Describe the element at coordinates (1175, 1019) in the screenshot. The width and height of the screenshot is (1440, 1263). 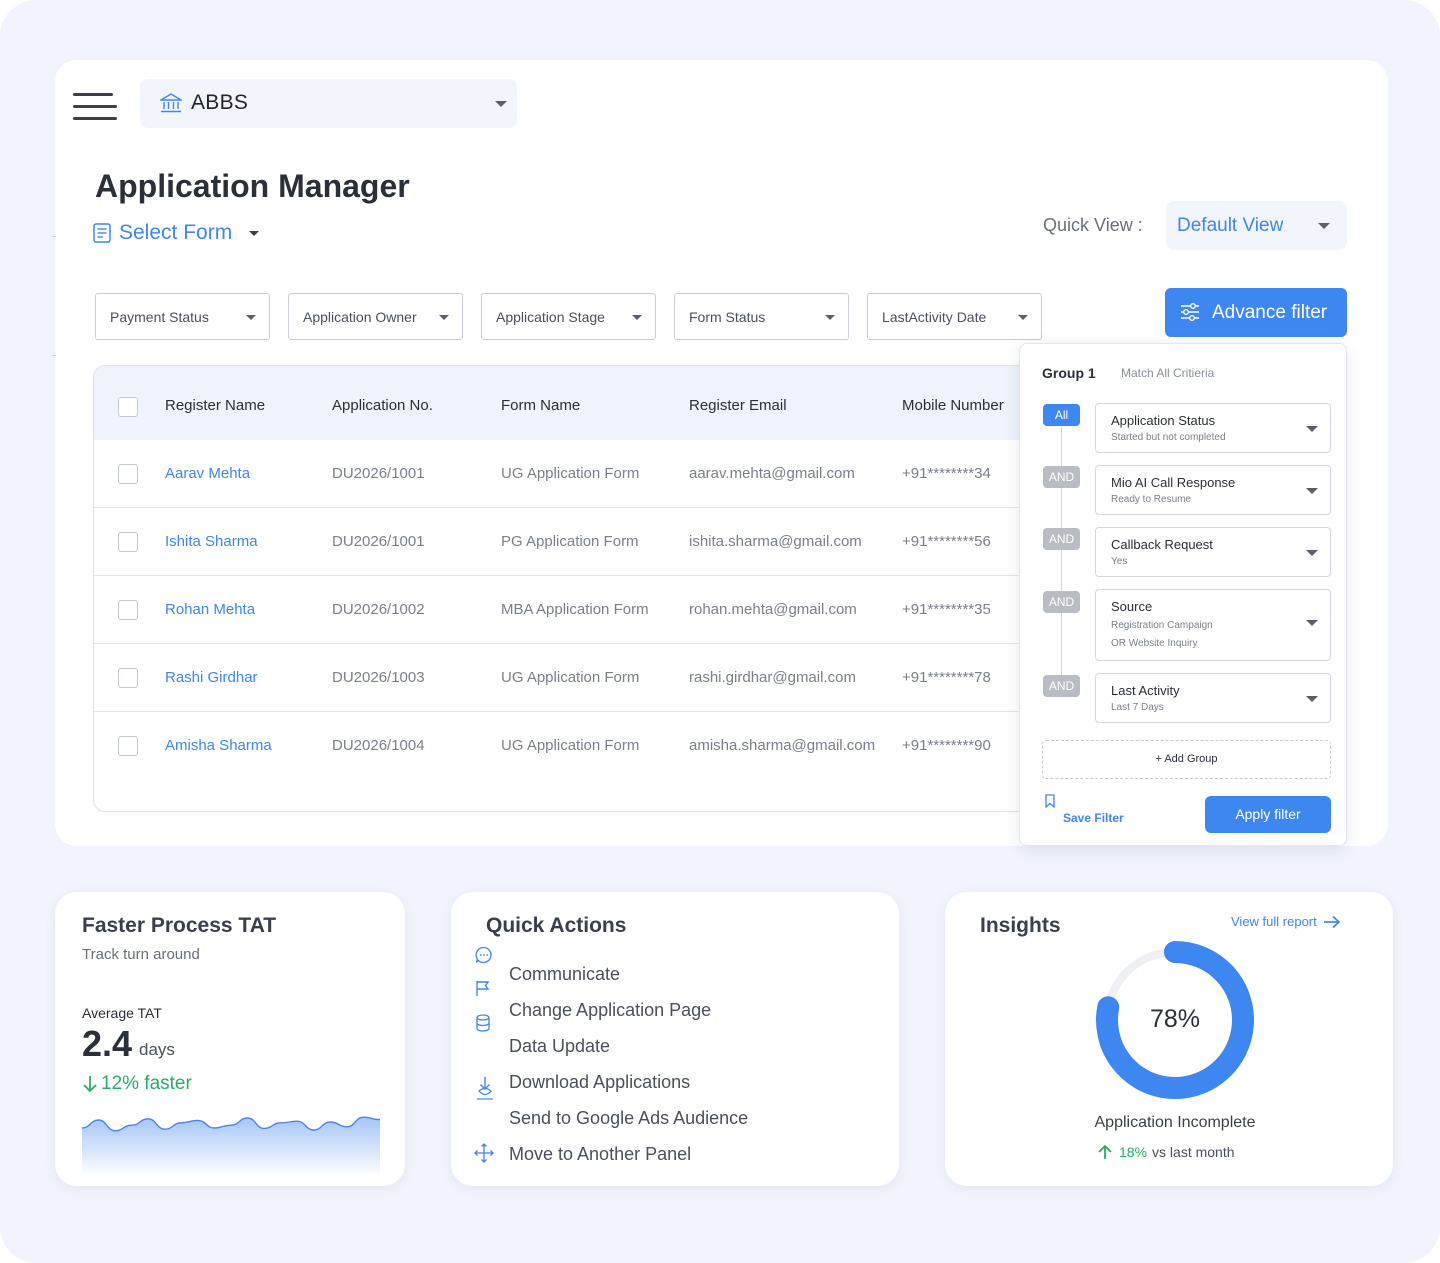
I see `donut-value: 78%` at that location.